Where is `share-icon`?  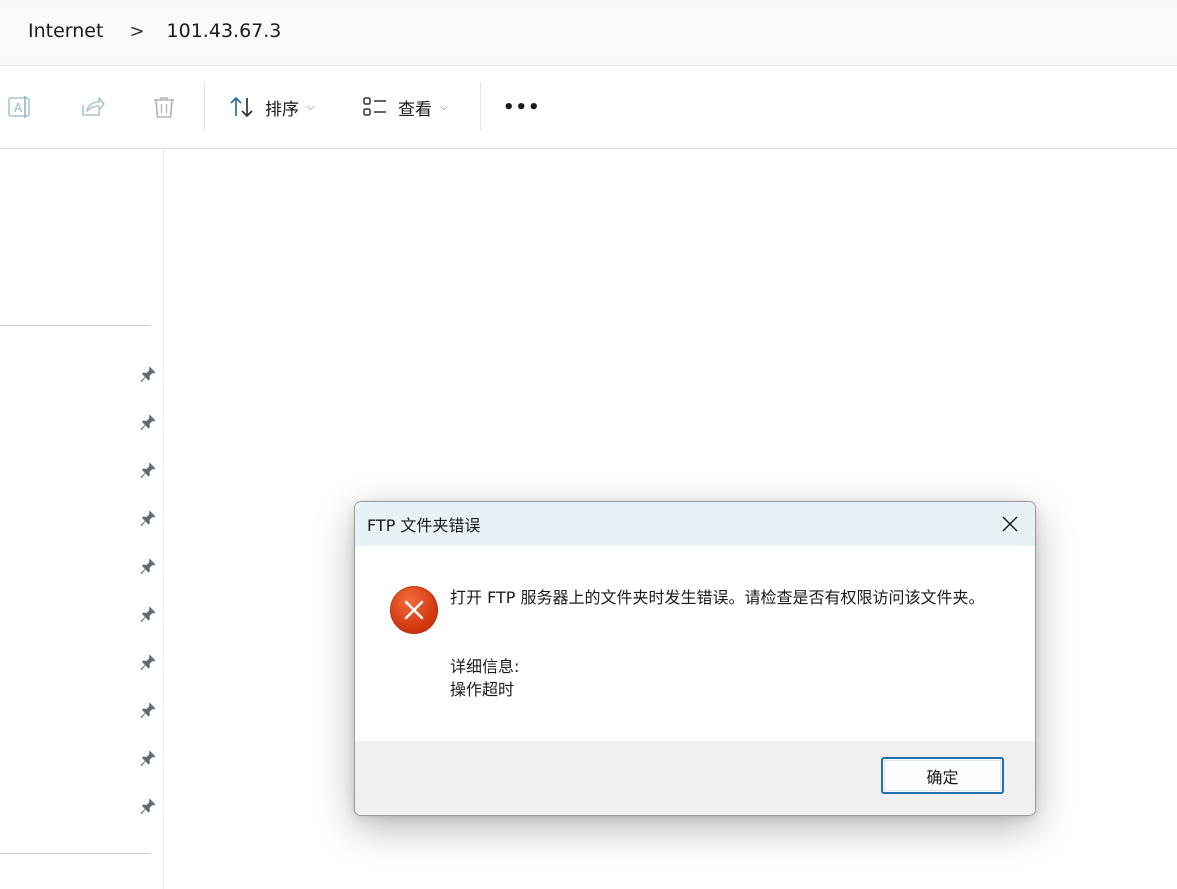 share-icon is located at coordinates (93, 106).